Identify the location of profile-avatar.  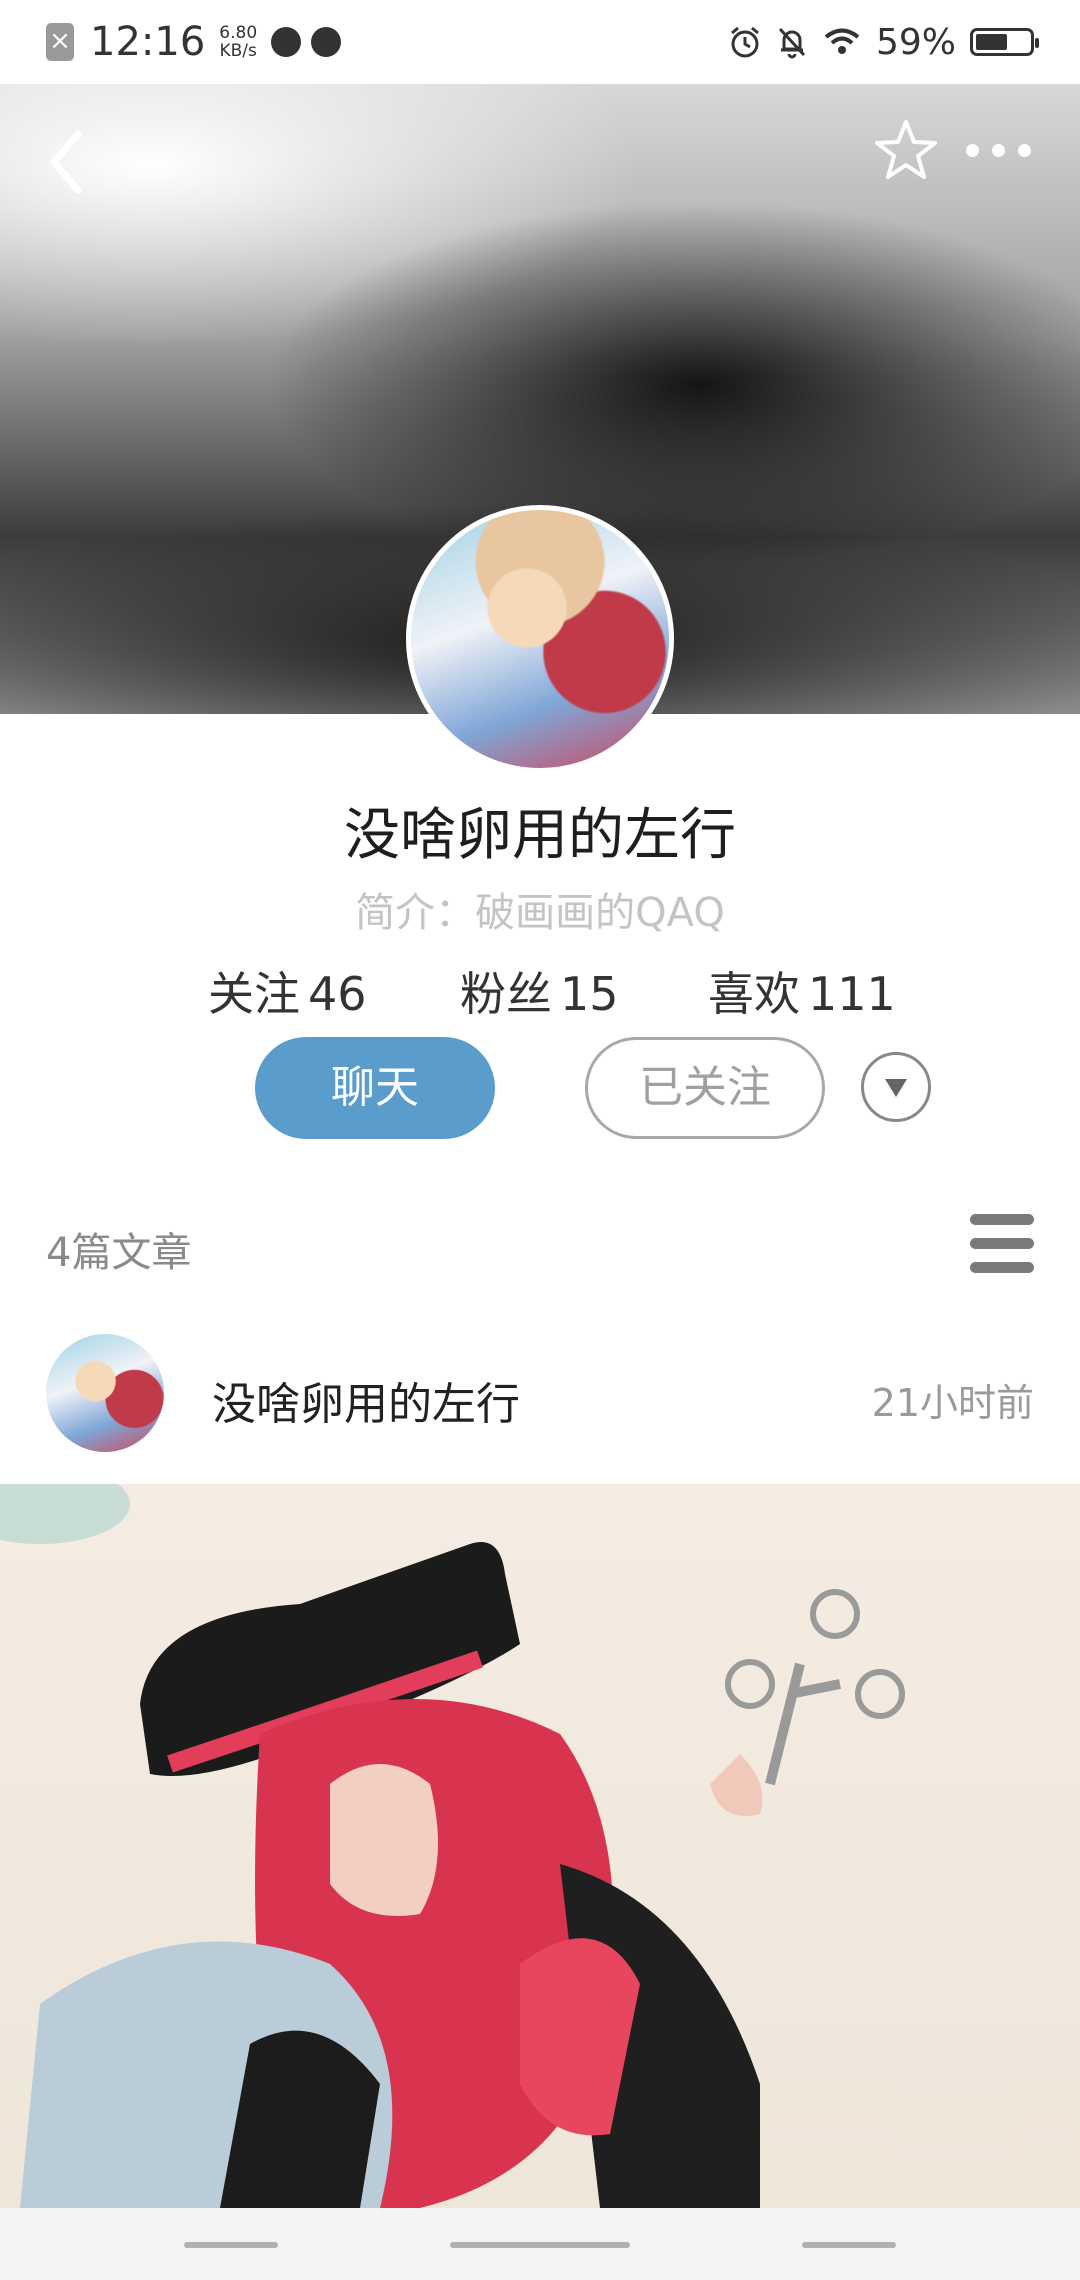
(540, 639).